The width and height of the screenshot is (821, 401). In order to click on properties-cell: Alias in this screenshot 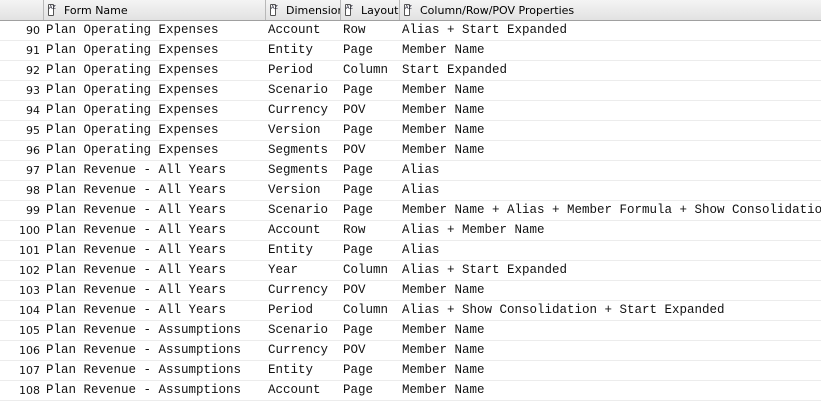, I will do `click(610, 190)`.